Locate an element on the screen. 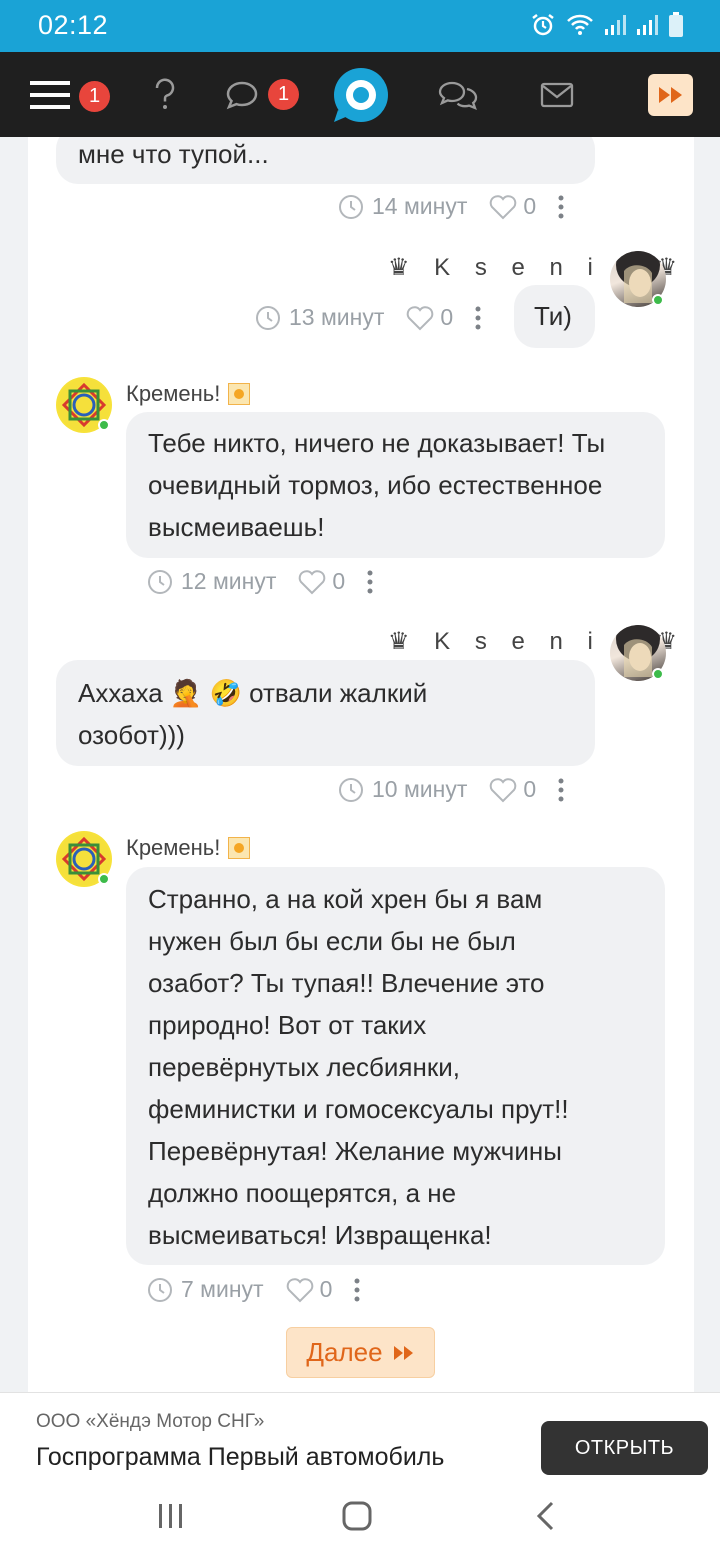 This screenshot has height=1560, width=720. question-icon is located at coordinates (165, 93).